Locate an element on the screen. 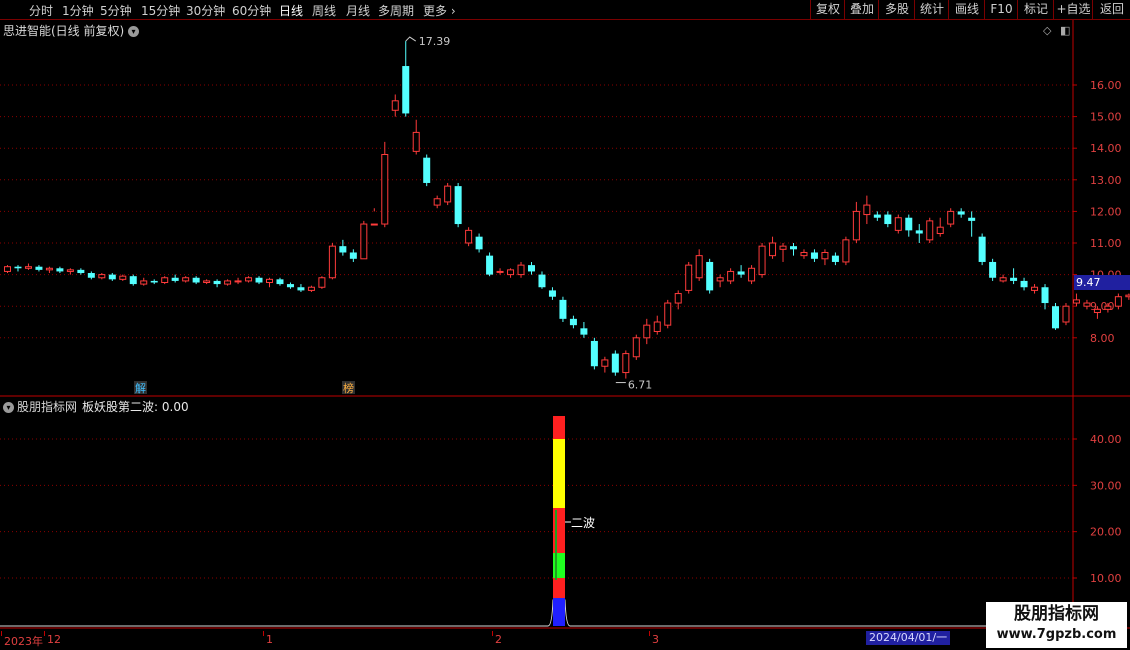 The image size is (1130, 650). current-price-tag: 9.47 is located at coordinates (1102, 282).